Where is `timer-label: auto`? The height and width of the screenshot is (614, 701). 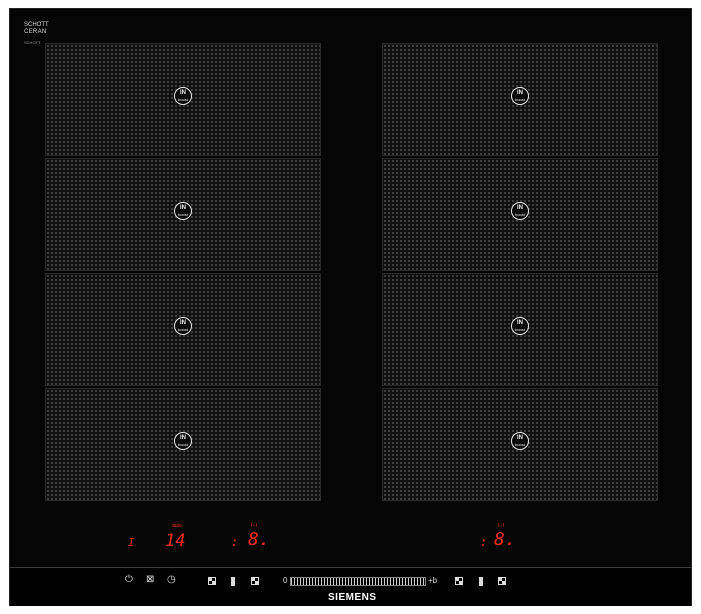
timer-label: auto is located at coordinates (177, 526).